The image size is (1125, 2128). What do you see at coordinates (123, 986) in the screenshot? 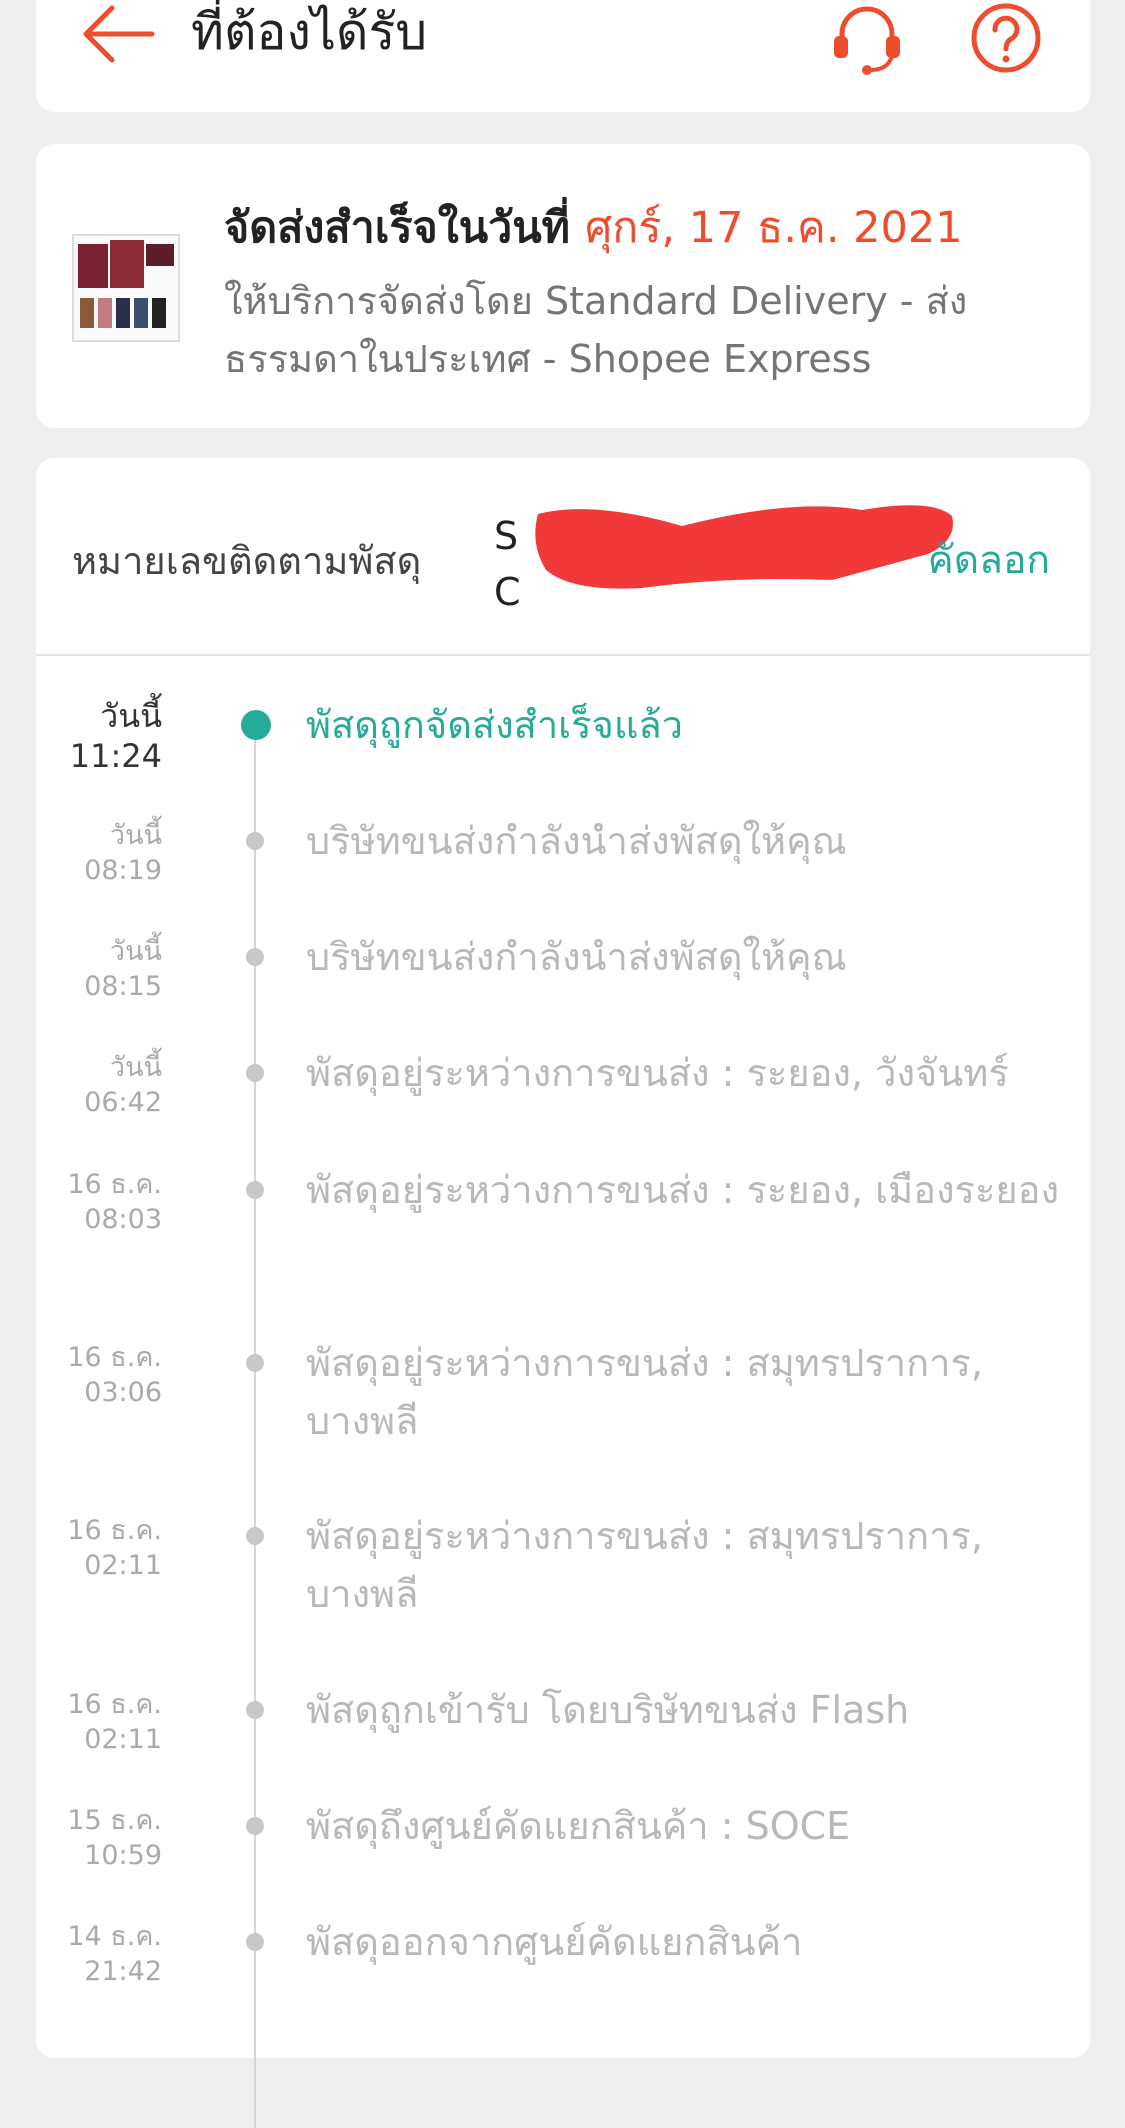
I see `event-time: 08:15` at bounding box center [123, 986].